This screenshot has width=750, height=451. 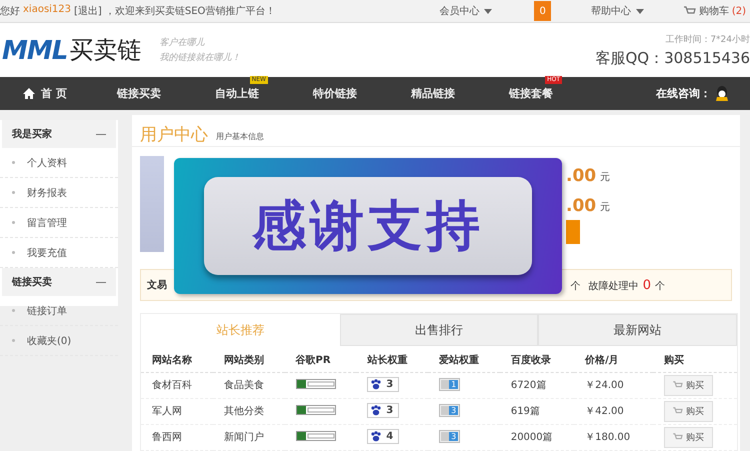 I want to click on slogan-text: 我的链接就在哪儿！, so click(x=199, y=58).